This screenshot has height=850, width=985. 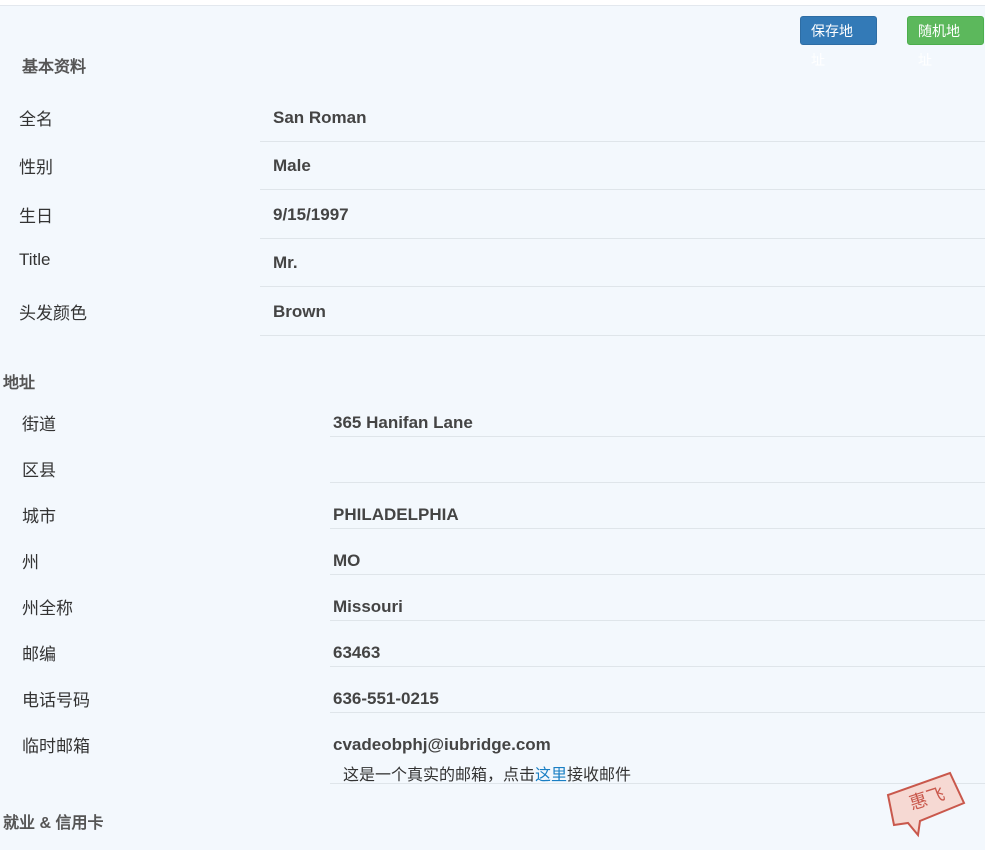 What do you see at coordinates (368, 606) in the screenshot?
I see `row-value-state-full: Missouri` at bounding box center [368, 606].